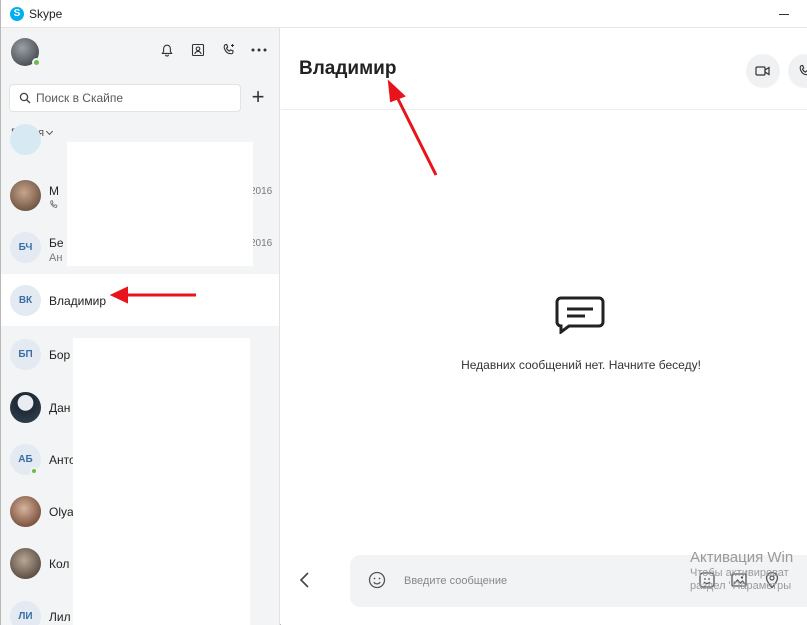  What do you see at coordinates (25, 613) in the screenshot?
I see `contact-avatar: ЛИ` at bounding box center [25, 613].